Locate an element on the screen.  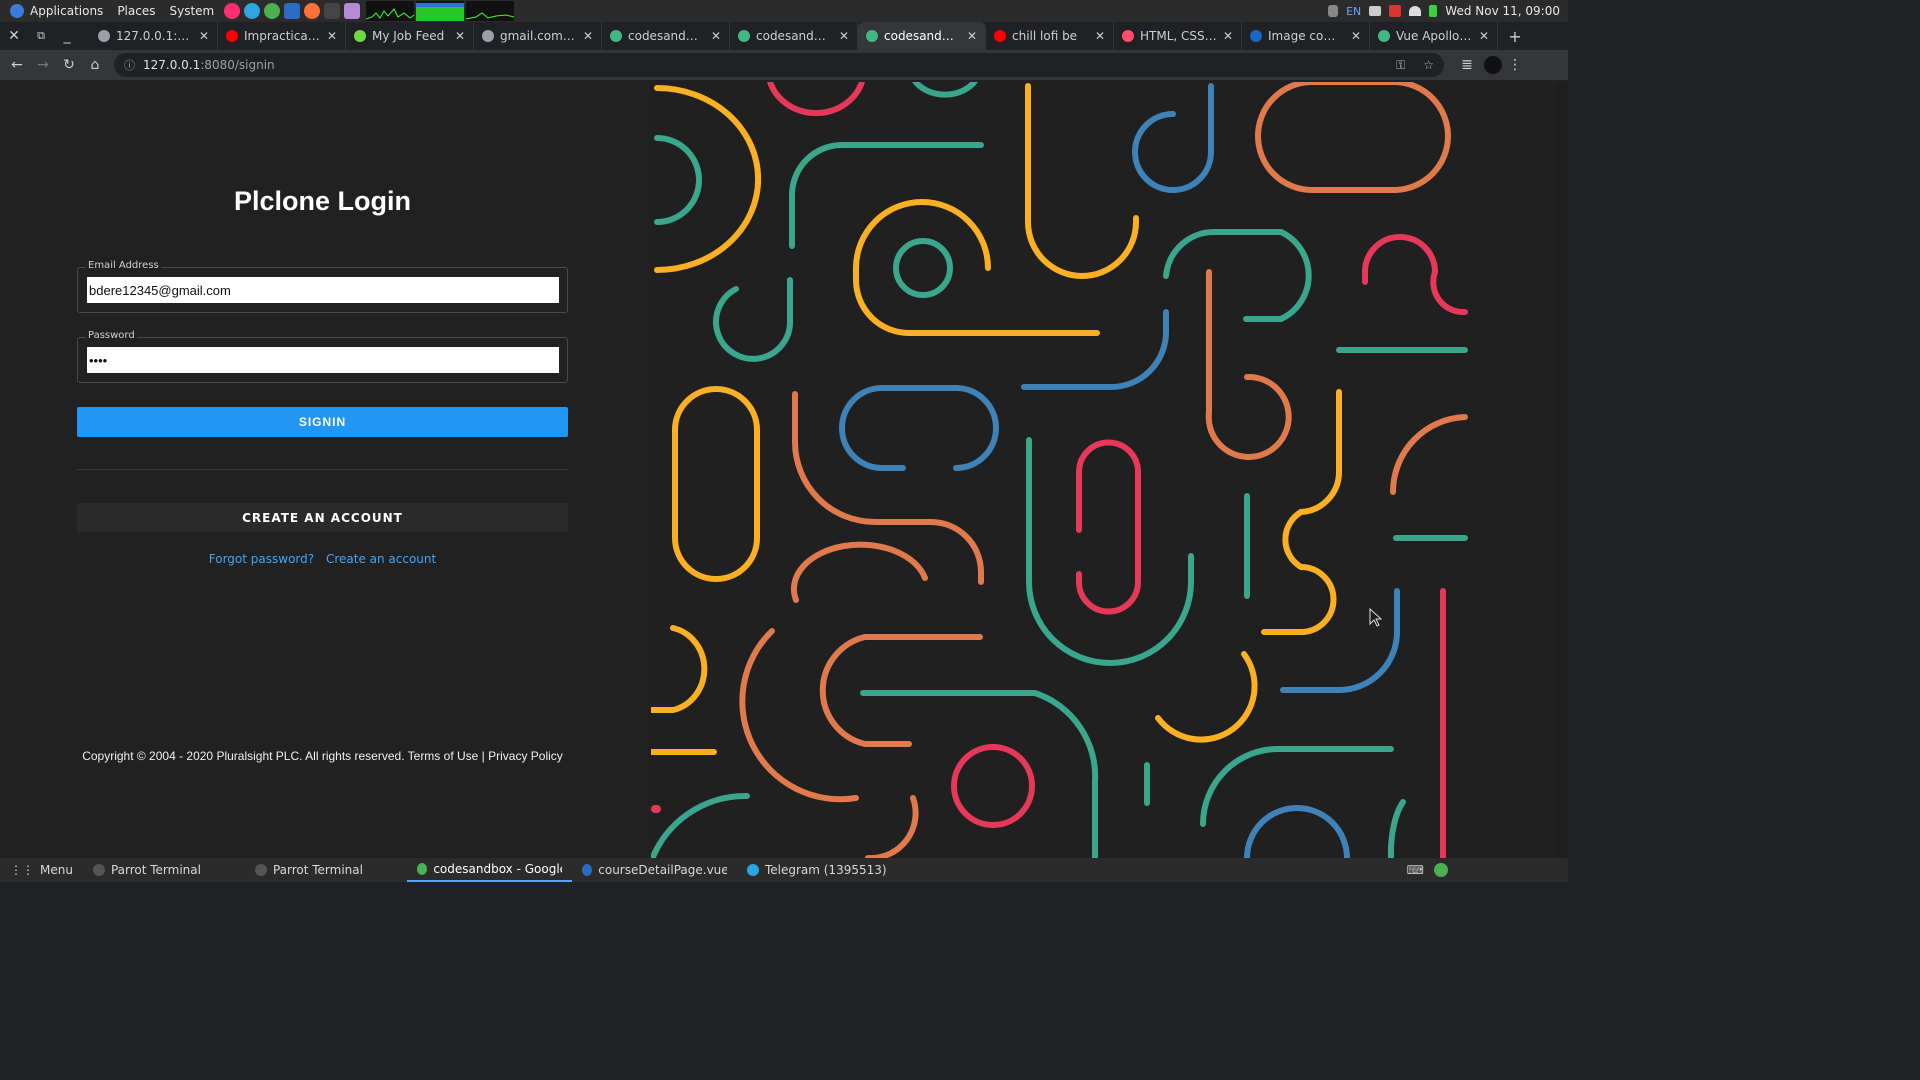
create-account-link: Create an account is located at coordinates (381, 559).